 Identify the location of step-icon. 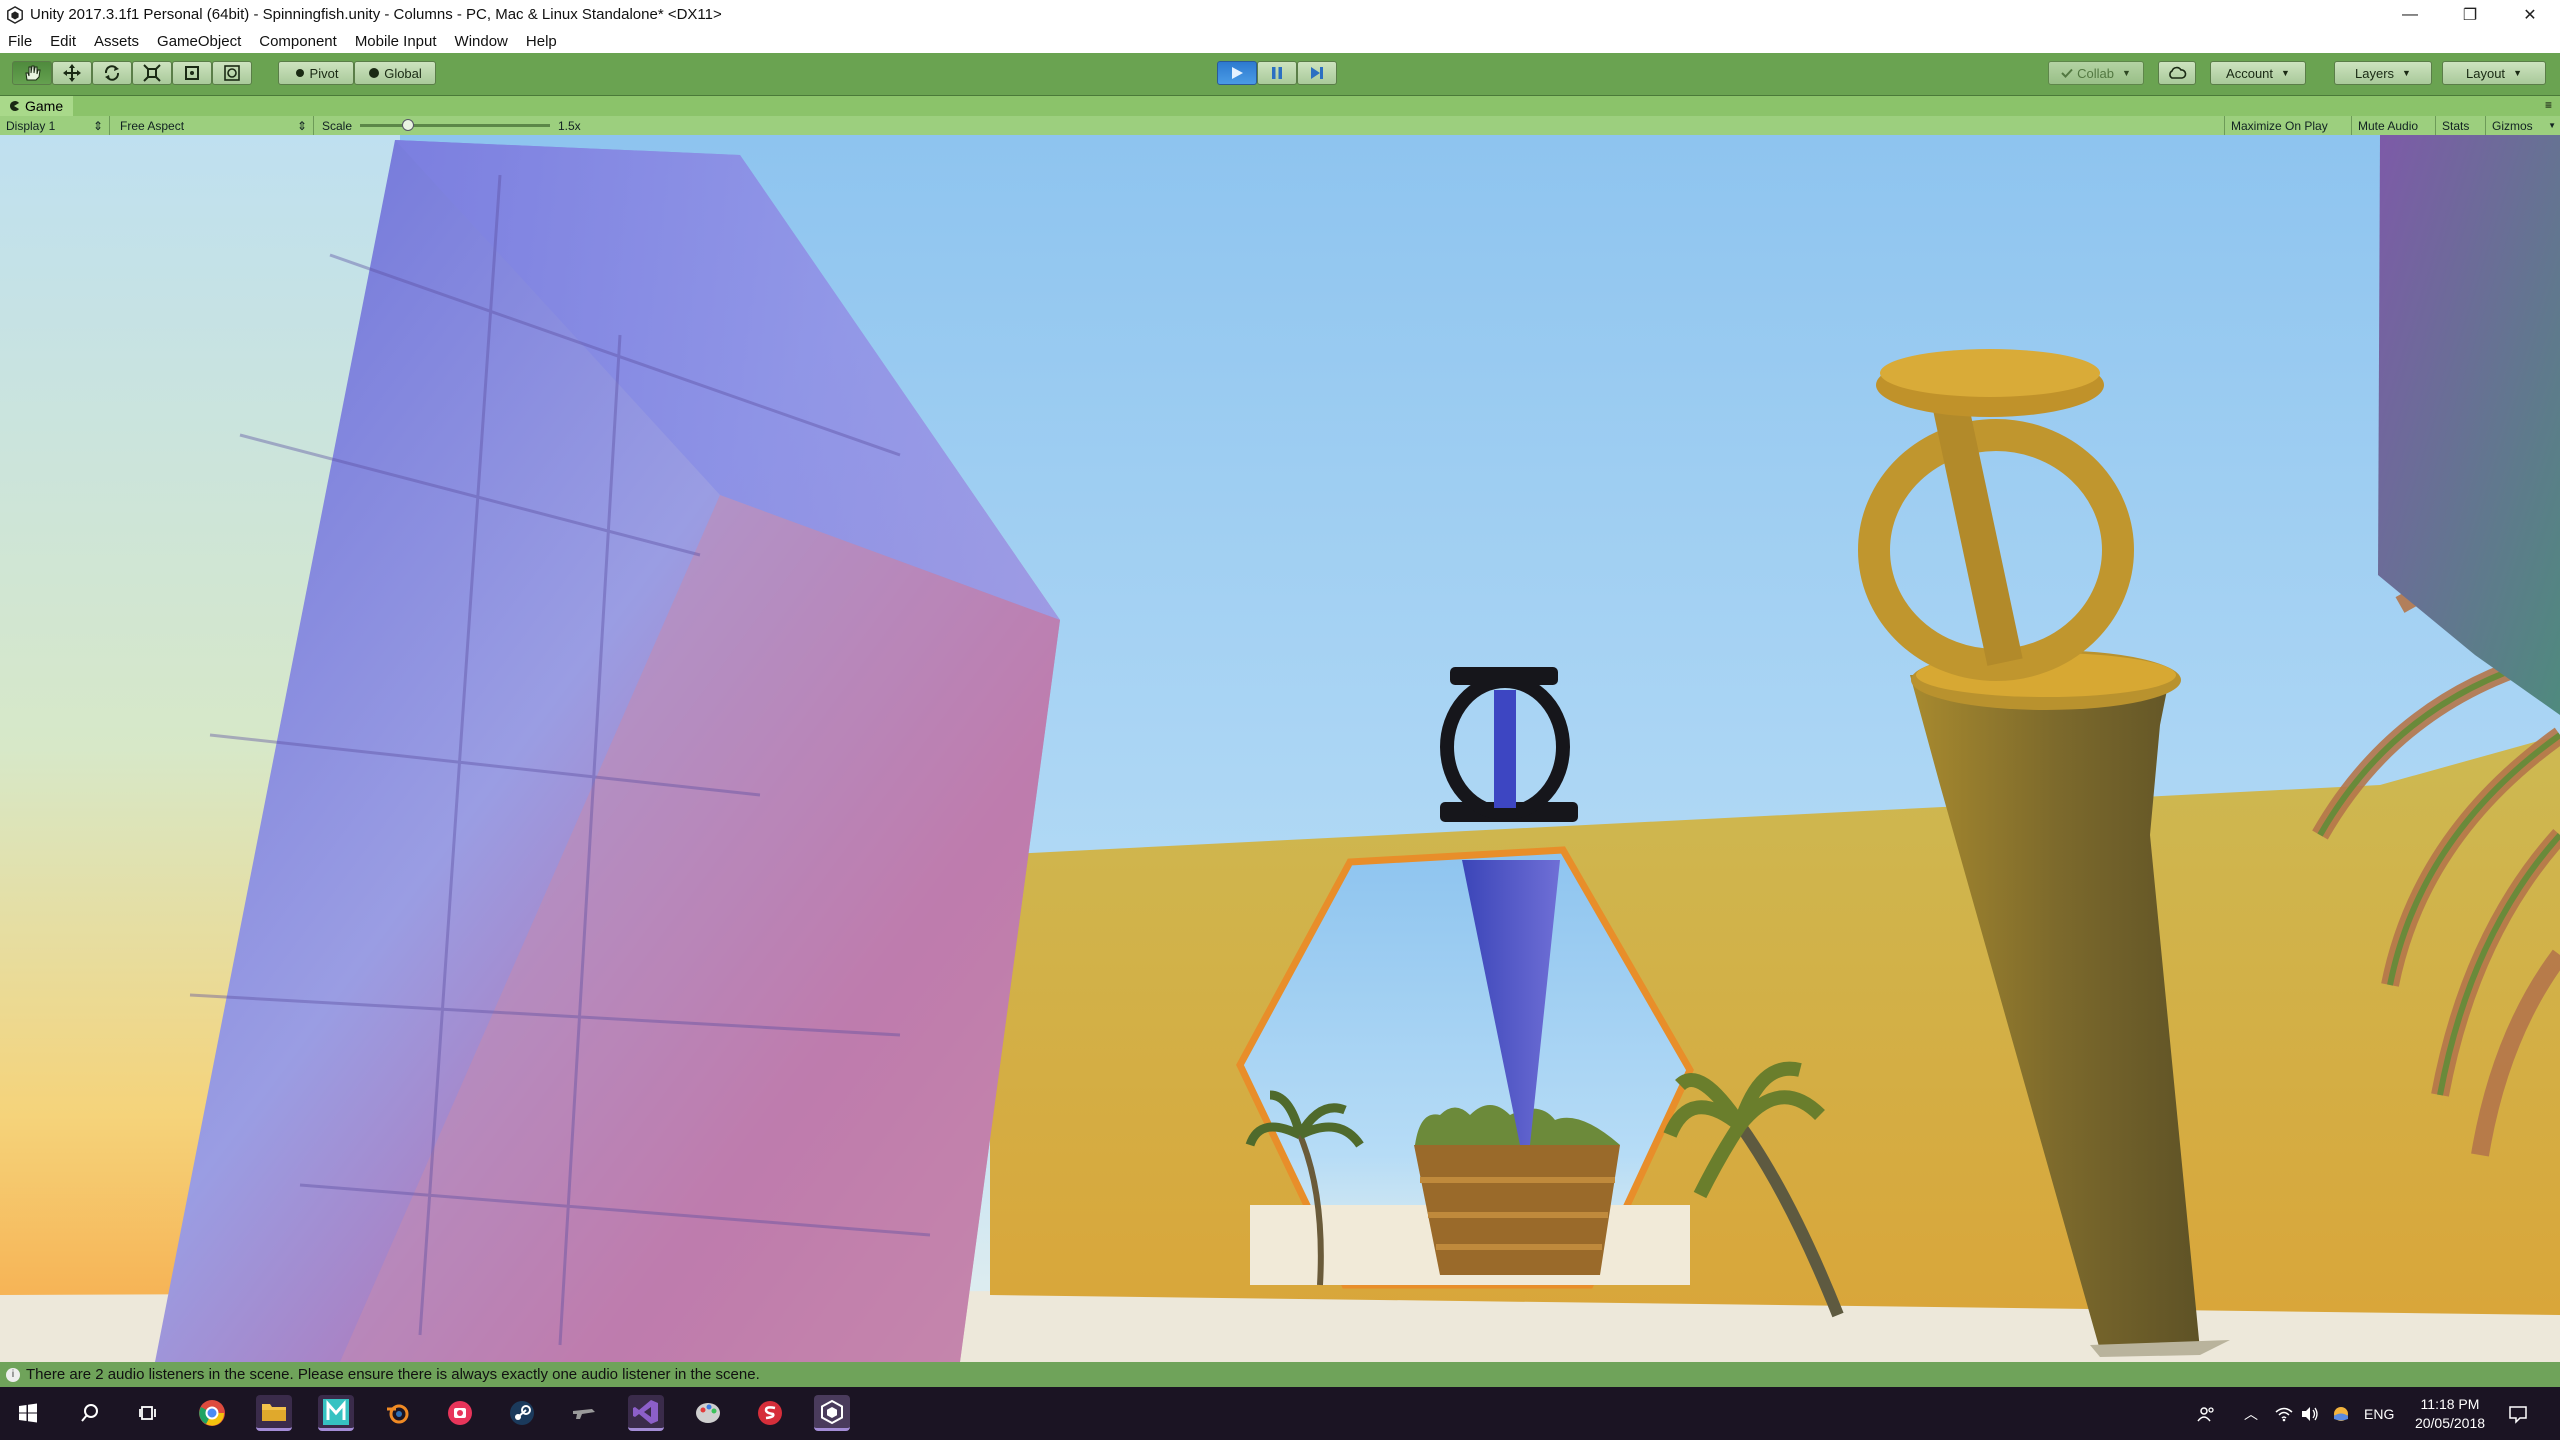
(1317, 73).